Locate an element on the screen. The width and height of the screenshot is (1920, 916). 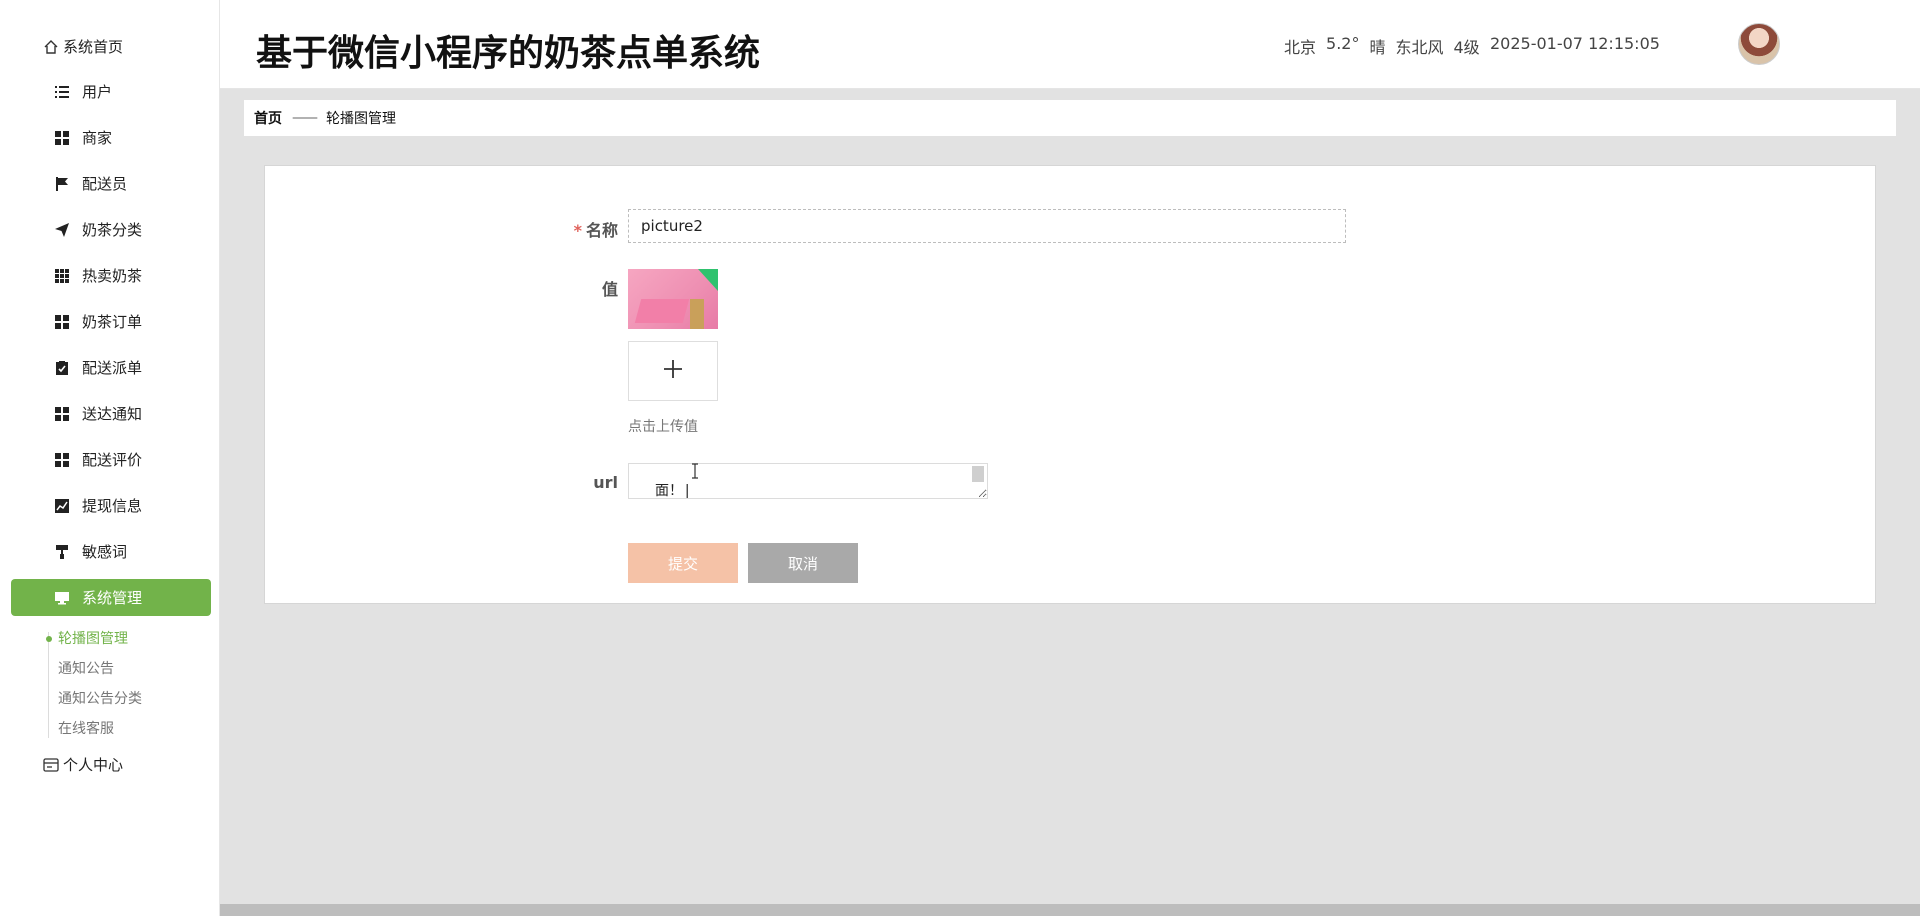
sidebar-item-users: 用户 is located at coordinates (111, 91).